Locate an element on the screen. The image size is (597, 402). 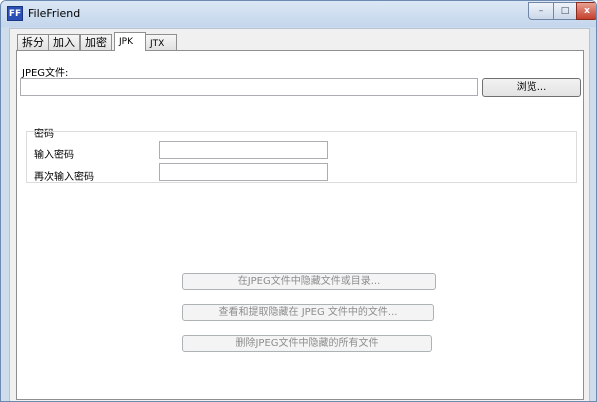
password-label: 输入密码 is located at coordinates (54, 155).